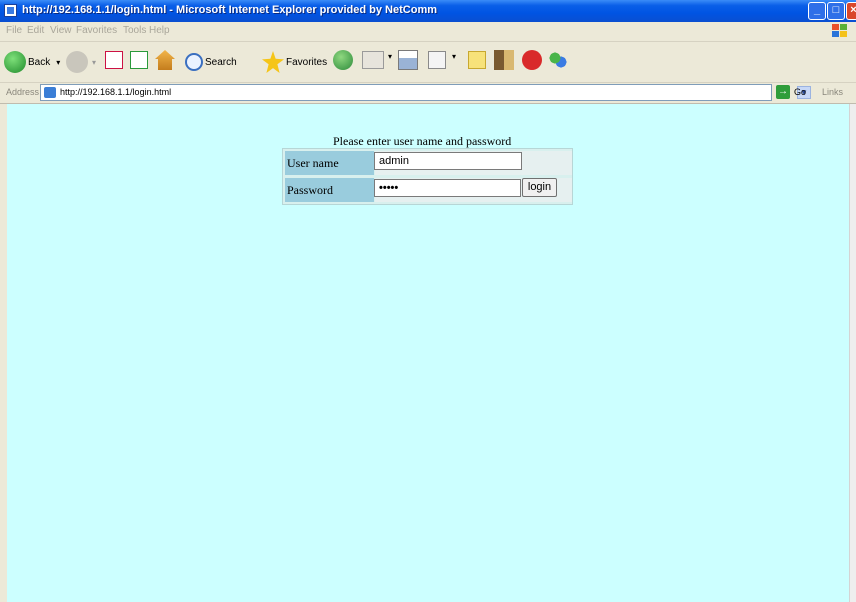 The image size is (856, 602). Describe the element at coordinates (836, 11) in the screenshot. I see `maximize-button: □` at that location.